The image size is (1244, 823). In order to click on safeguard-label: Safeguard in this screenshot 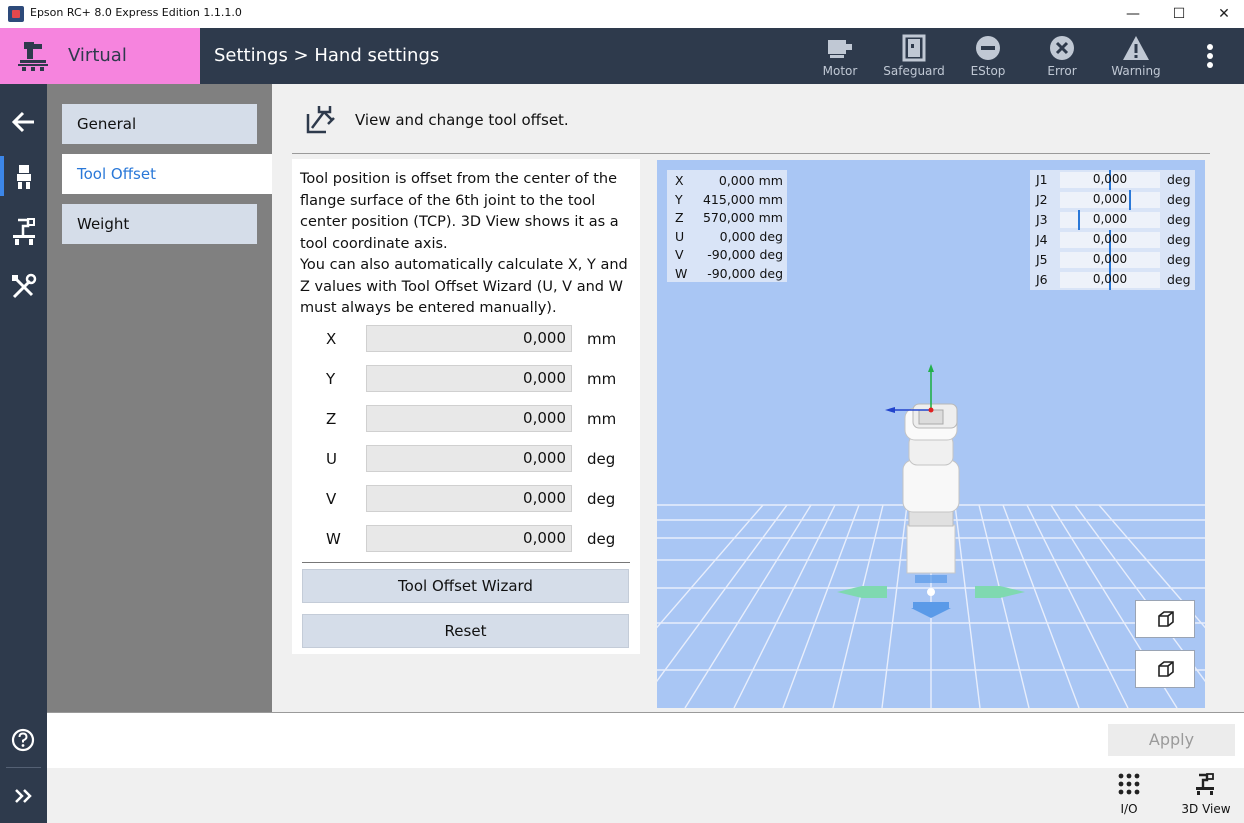, I will do `click(914, 71)`.